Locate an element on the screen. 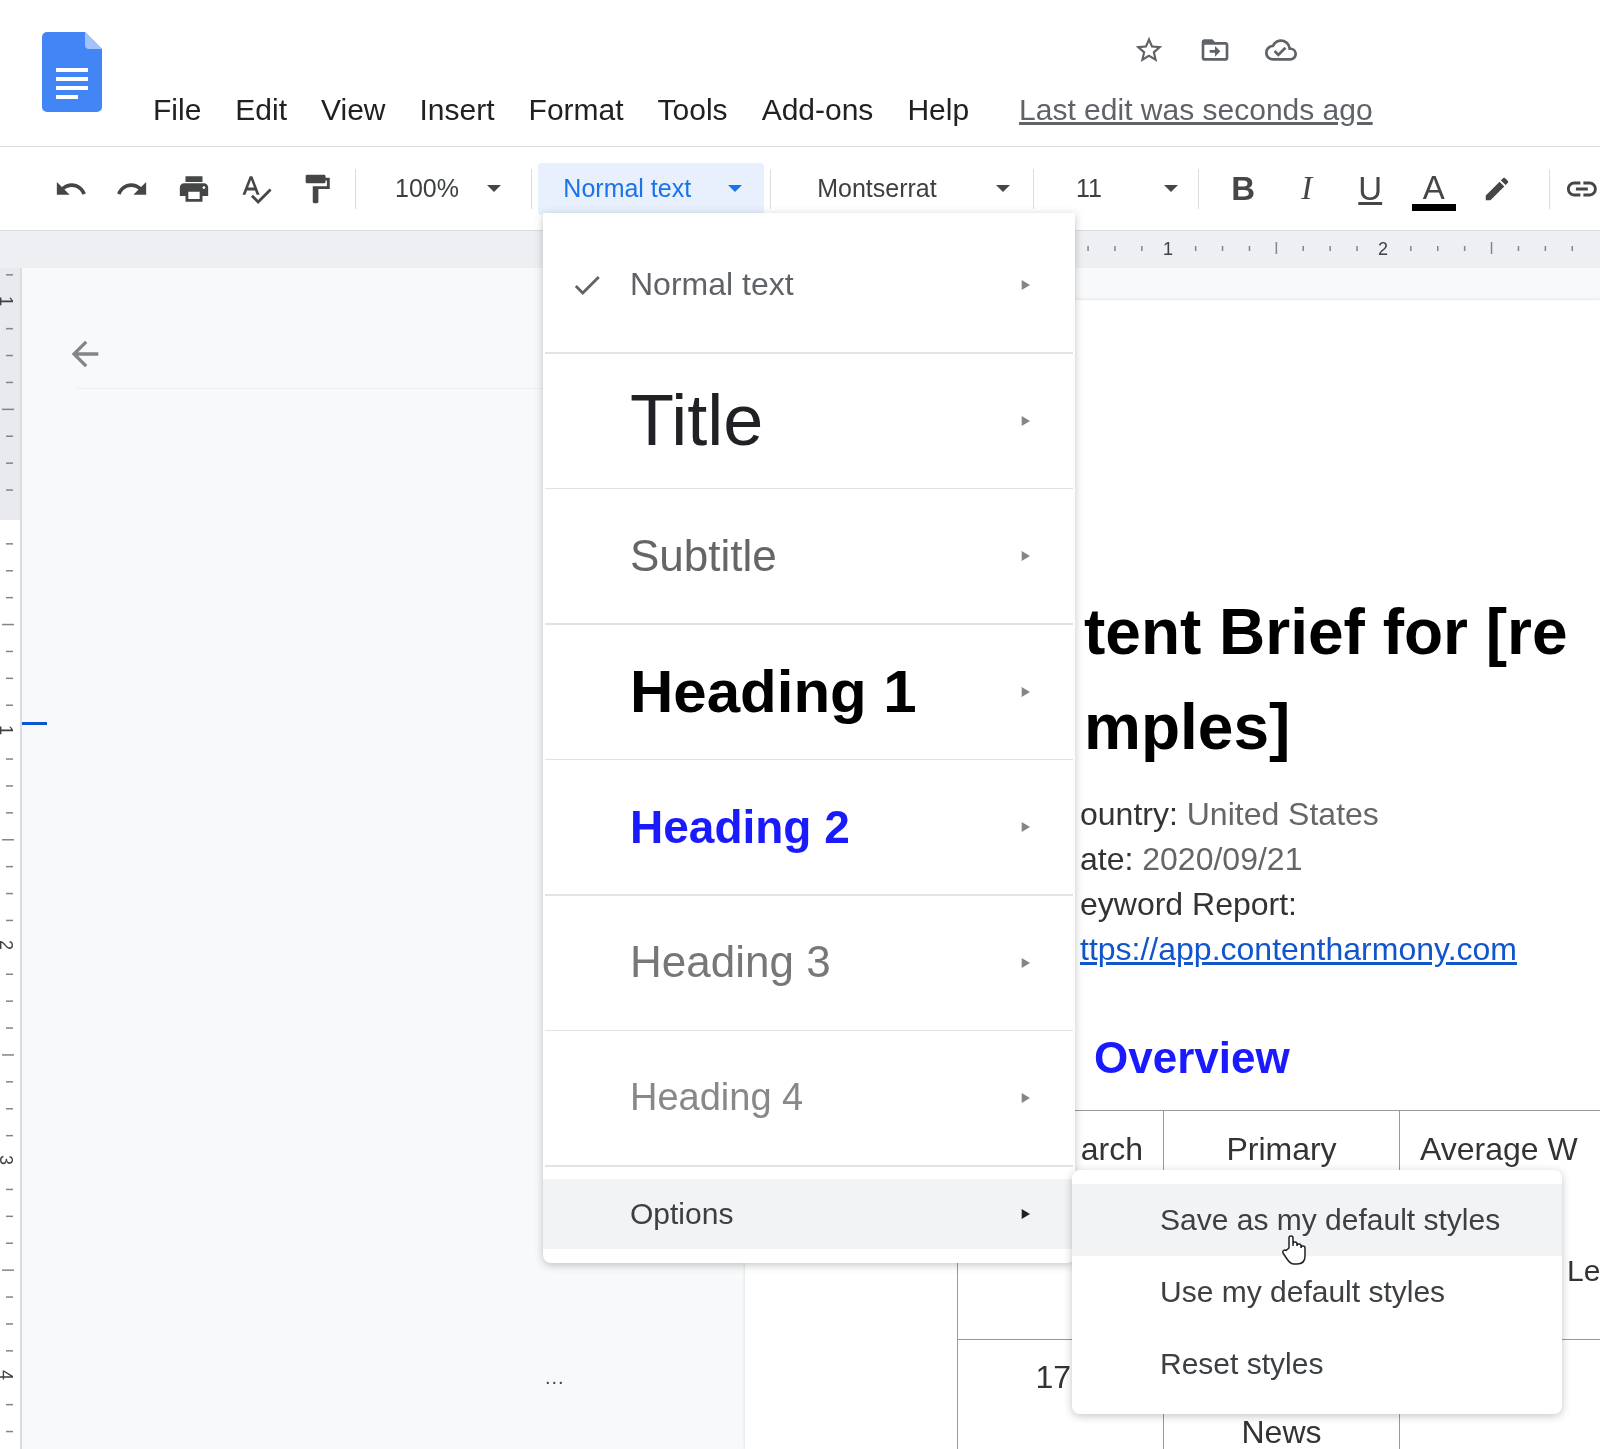 This screenshot has width=1600, height=1449. ruler-number: 3 is located at coordinates (8, 1160).